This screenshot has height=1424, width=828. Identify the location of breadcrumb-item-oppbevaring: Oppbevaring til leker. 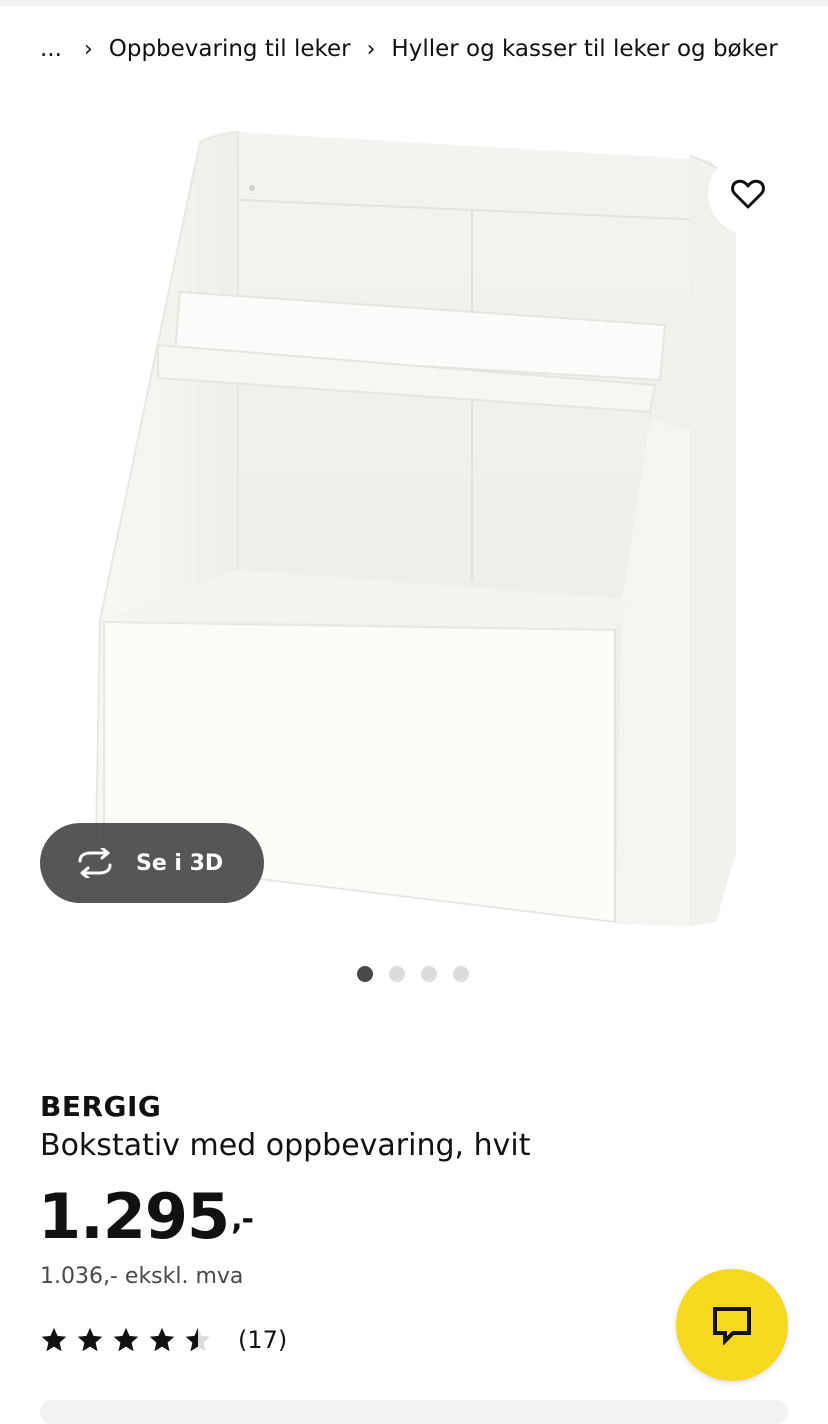
(230, 49).